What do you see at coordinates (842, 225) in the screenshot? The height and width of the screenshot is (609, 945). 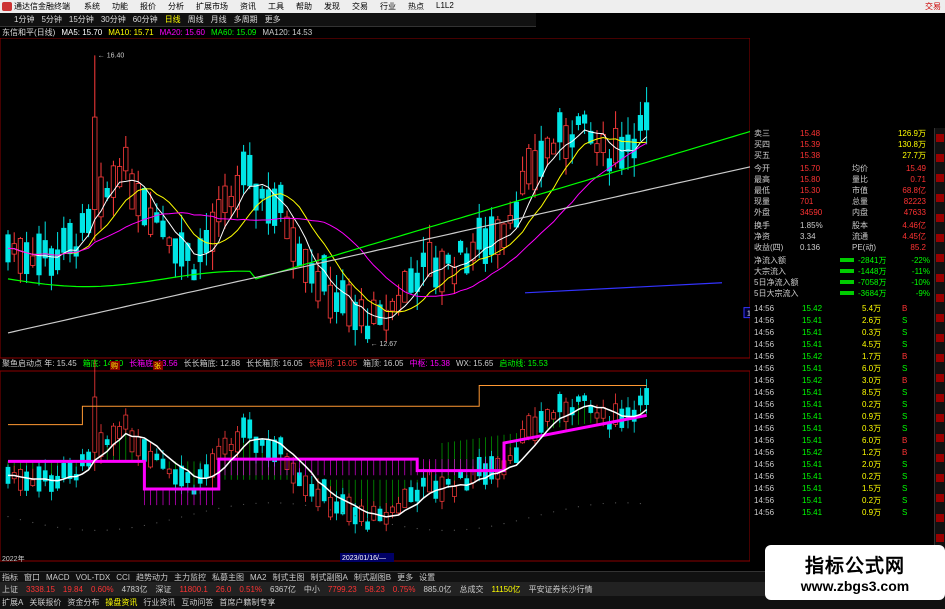 I see `quote-row: 换手 1.85% 股本 4.46亿` at bounding box center [842, 225].